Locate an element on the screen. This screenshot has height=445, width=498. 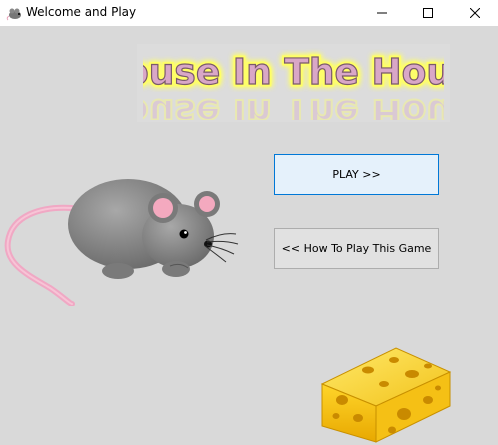
mouse-illustration is located at coordinates (121, 242).